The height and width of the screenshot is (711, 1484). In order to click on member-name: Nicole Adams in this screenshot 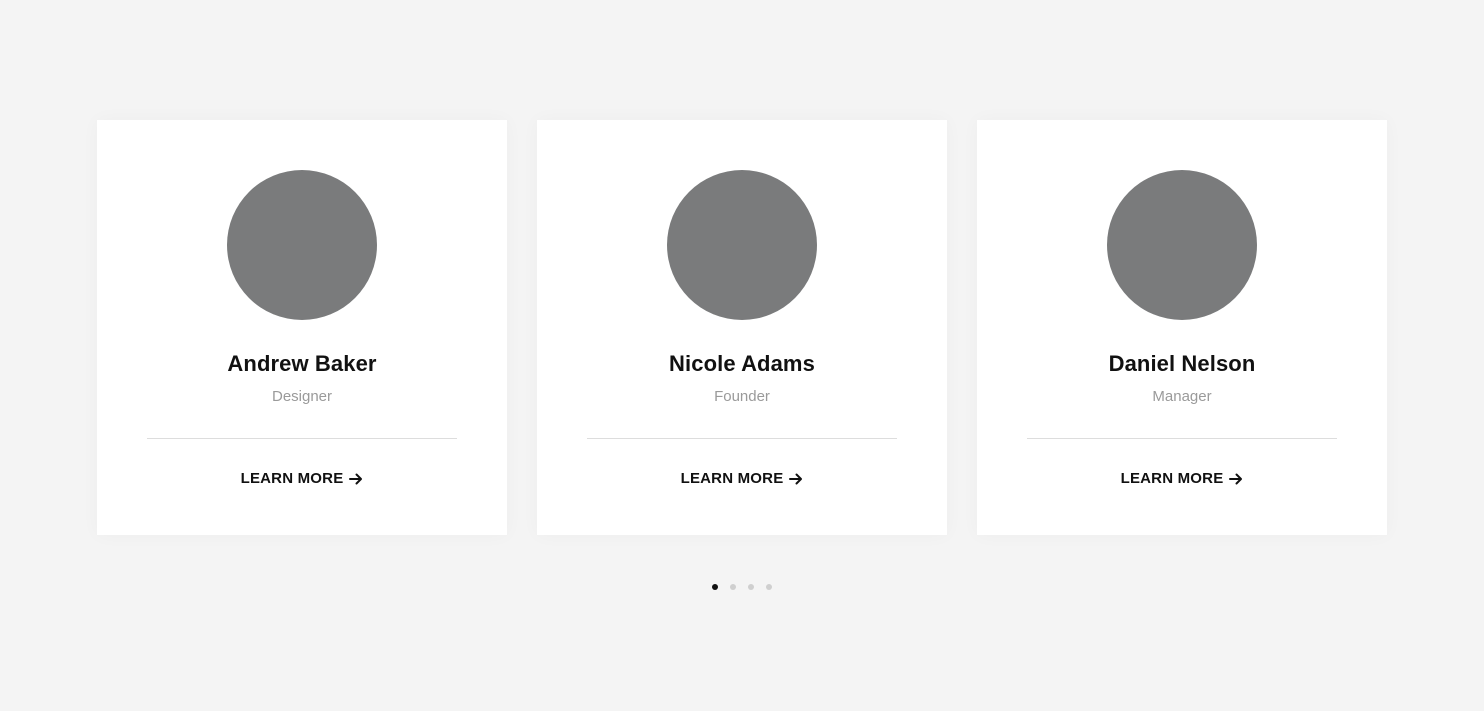, I will do `click(742, 363)`.